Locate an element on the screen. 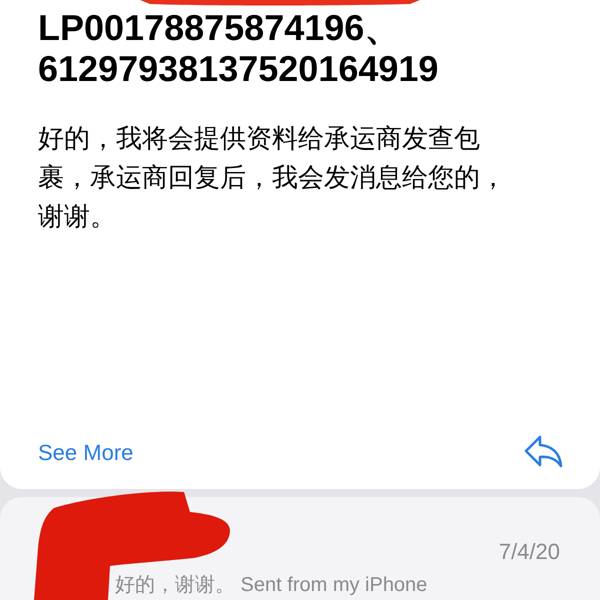  message-preview: 好的，谢谢。 Sent from my iPhone is located at coordinates (271, 585).